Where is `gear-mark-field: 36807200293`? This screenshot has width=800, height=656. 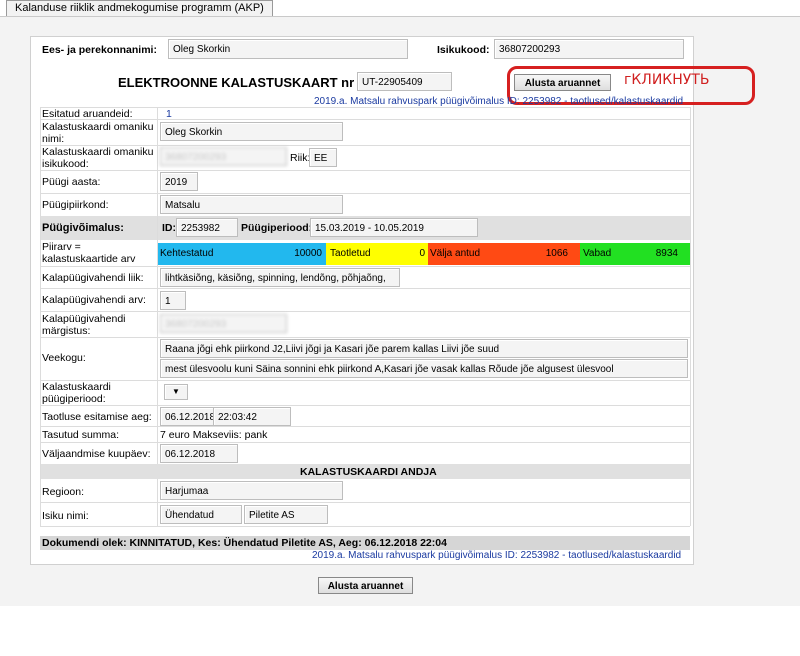 gear-mark-field: 36807200293 is located at coordinates (223, 323).